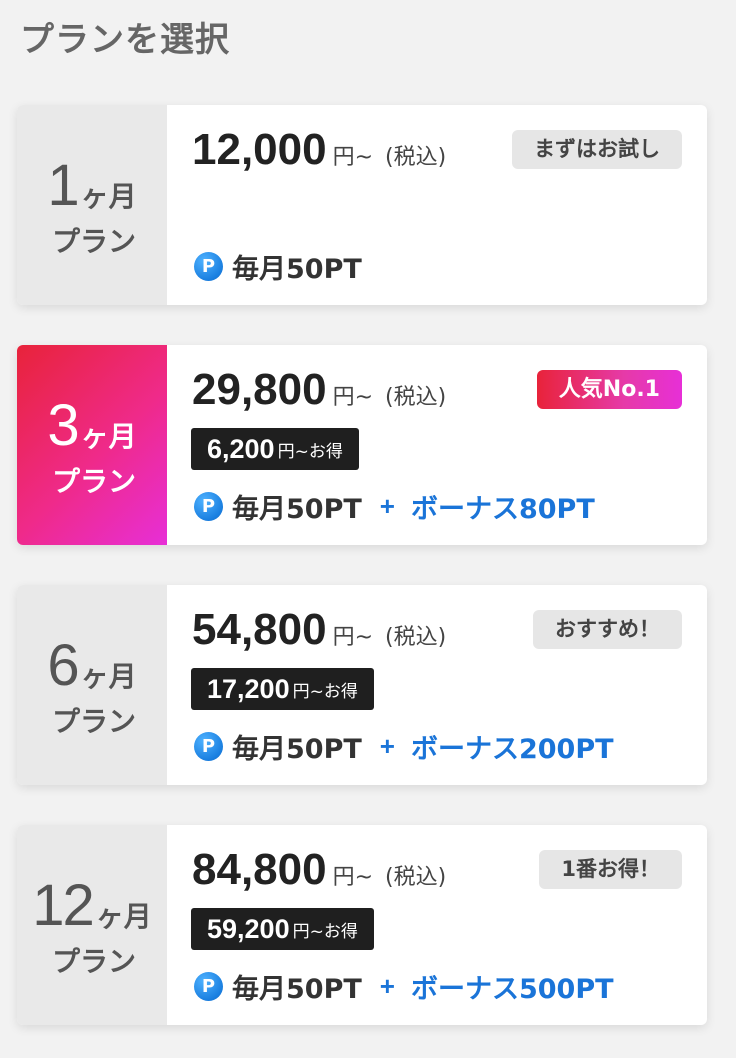 Image resolution: width=736 pixels, height=1058 pixels. What do you see at coordinates (512, 749) in the screenshot?
I see `bonus-points: ボーナス200PT` at bounding box center [512, 749].